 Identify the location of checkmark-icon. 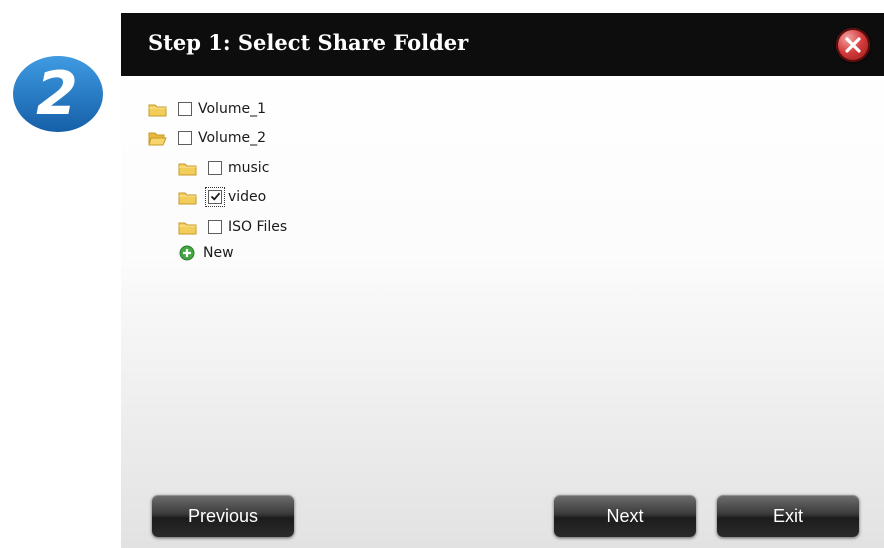
(215, 196).